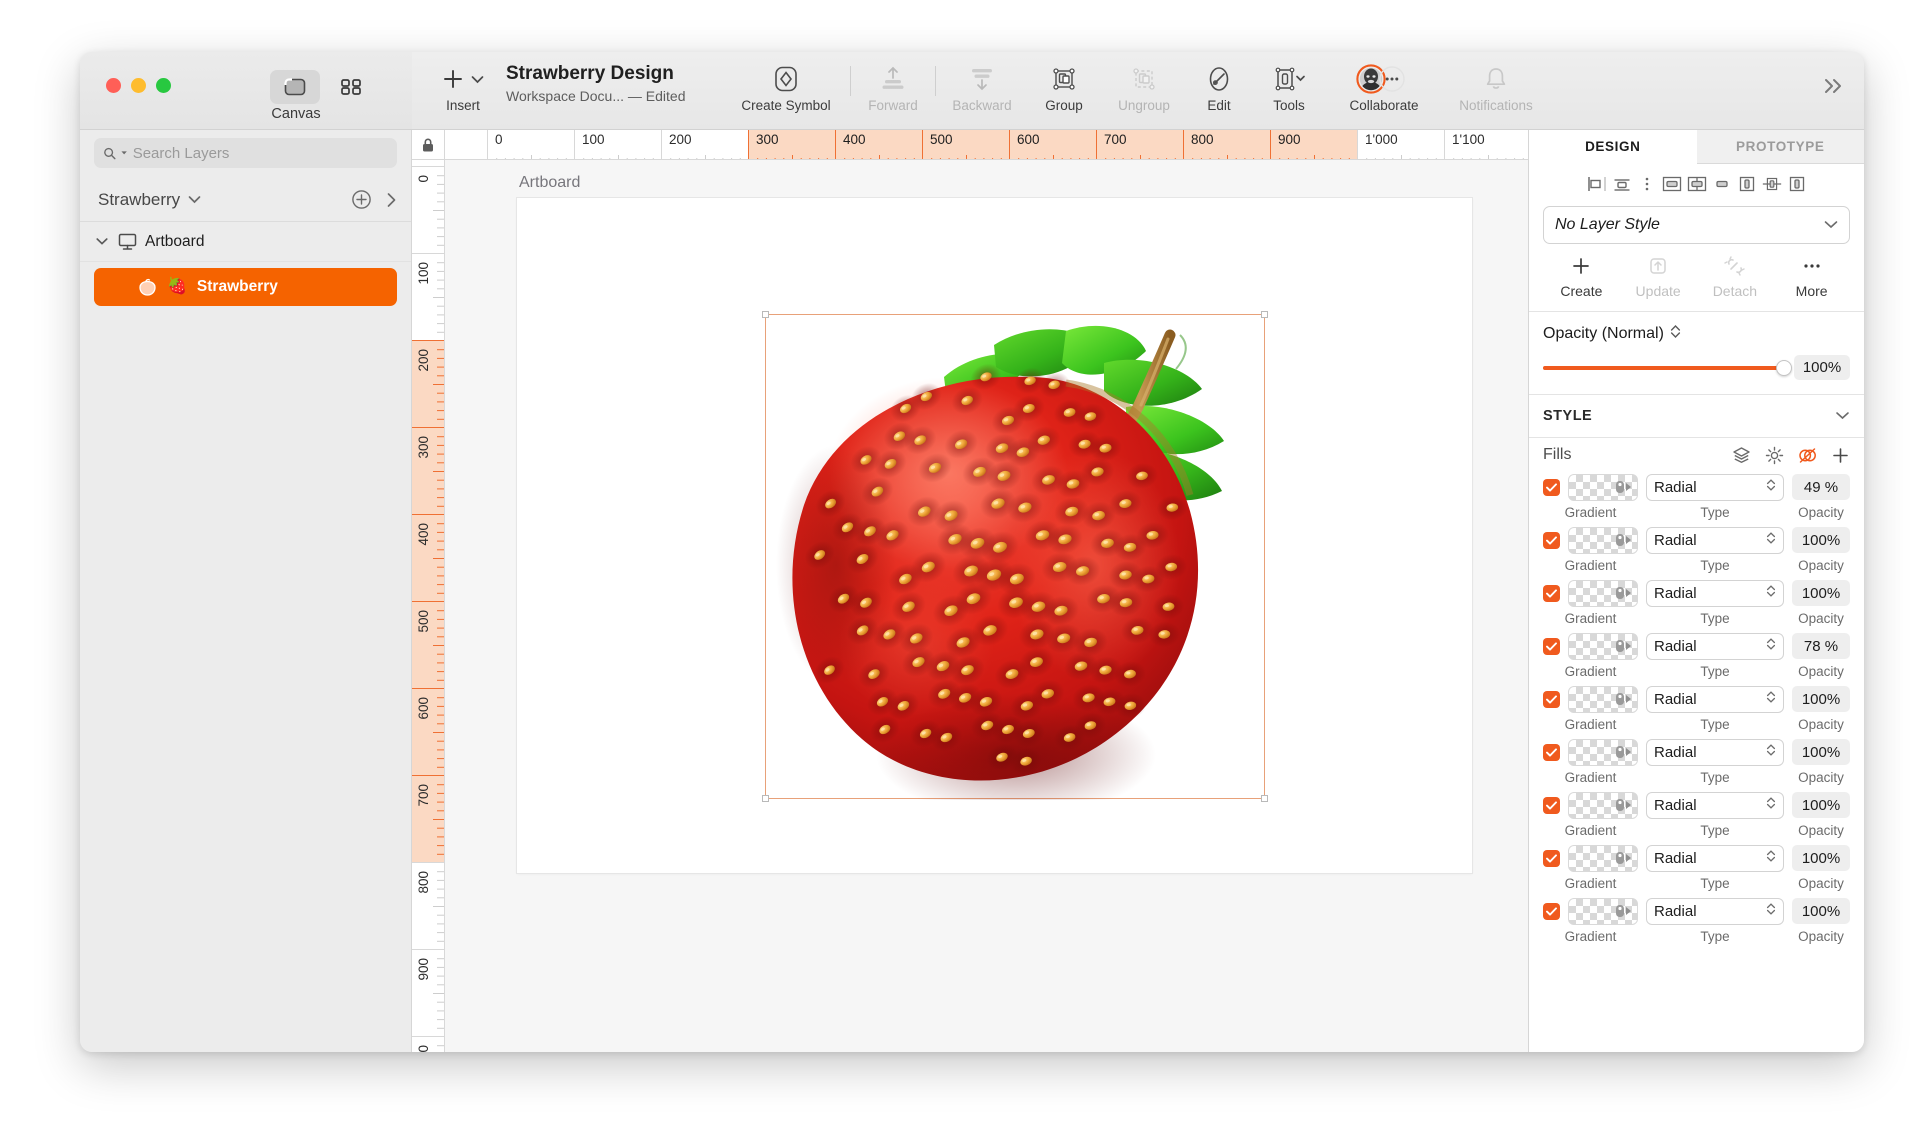 The width and height of the screenshot is (1920, 1140). I want to click on edit-button: Edit, so click(1219, 82).